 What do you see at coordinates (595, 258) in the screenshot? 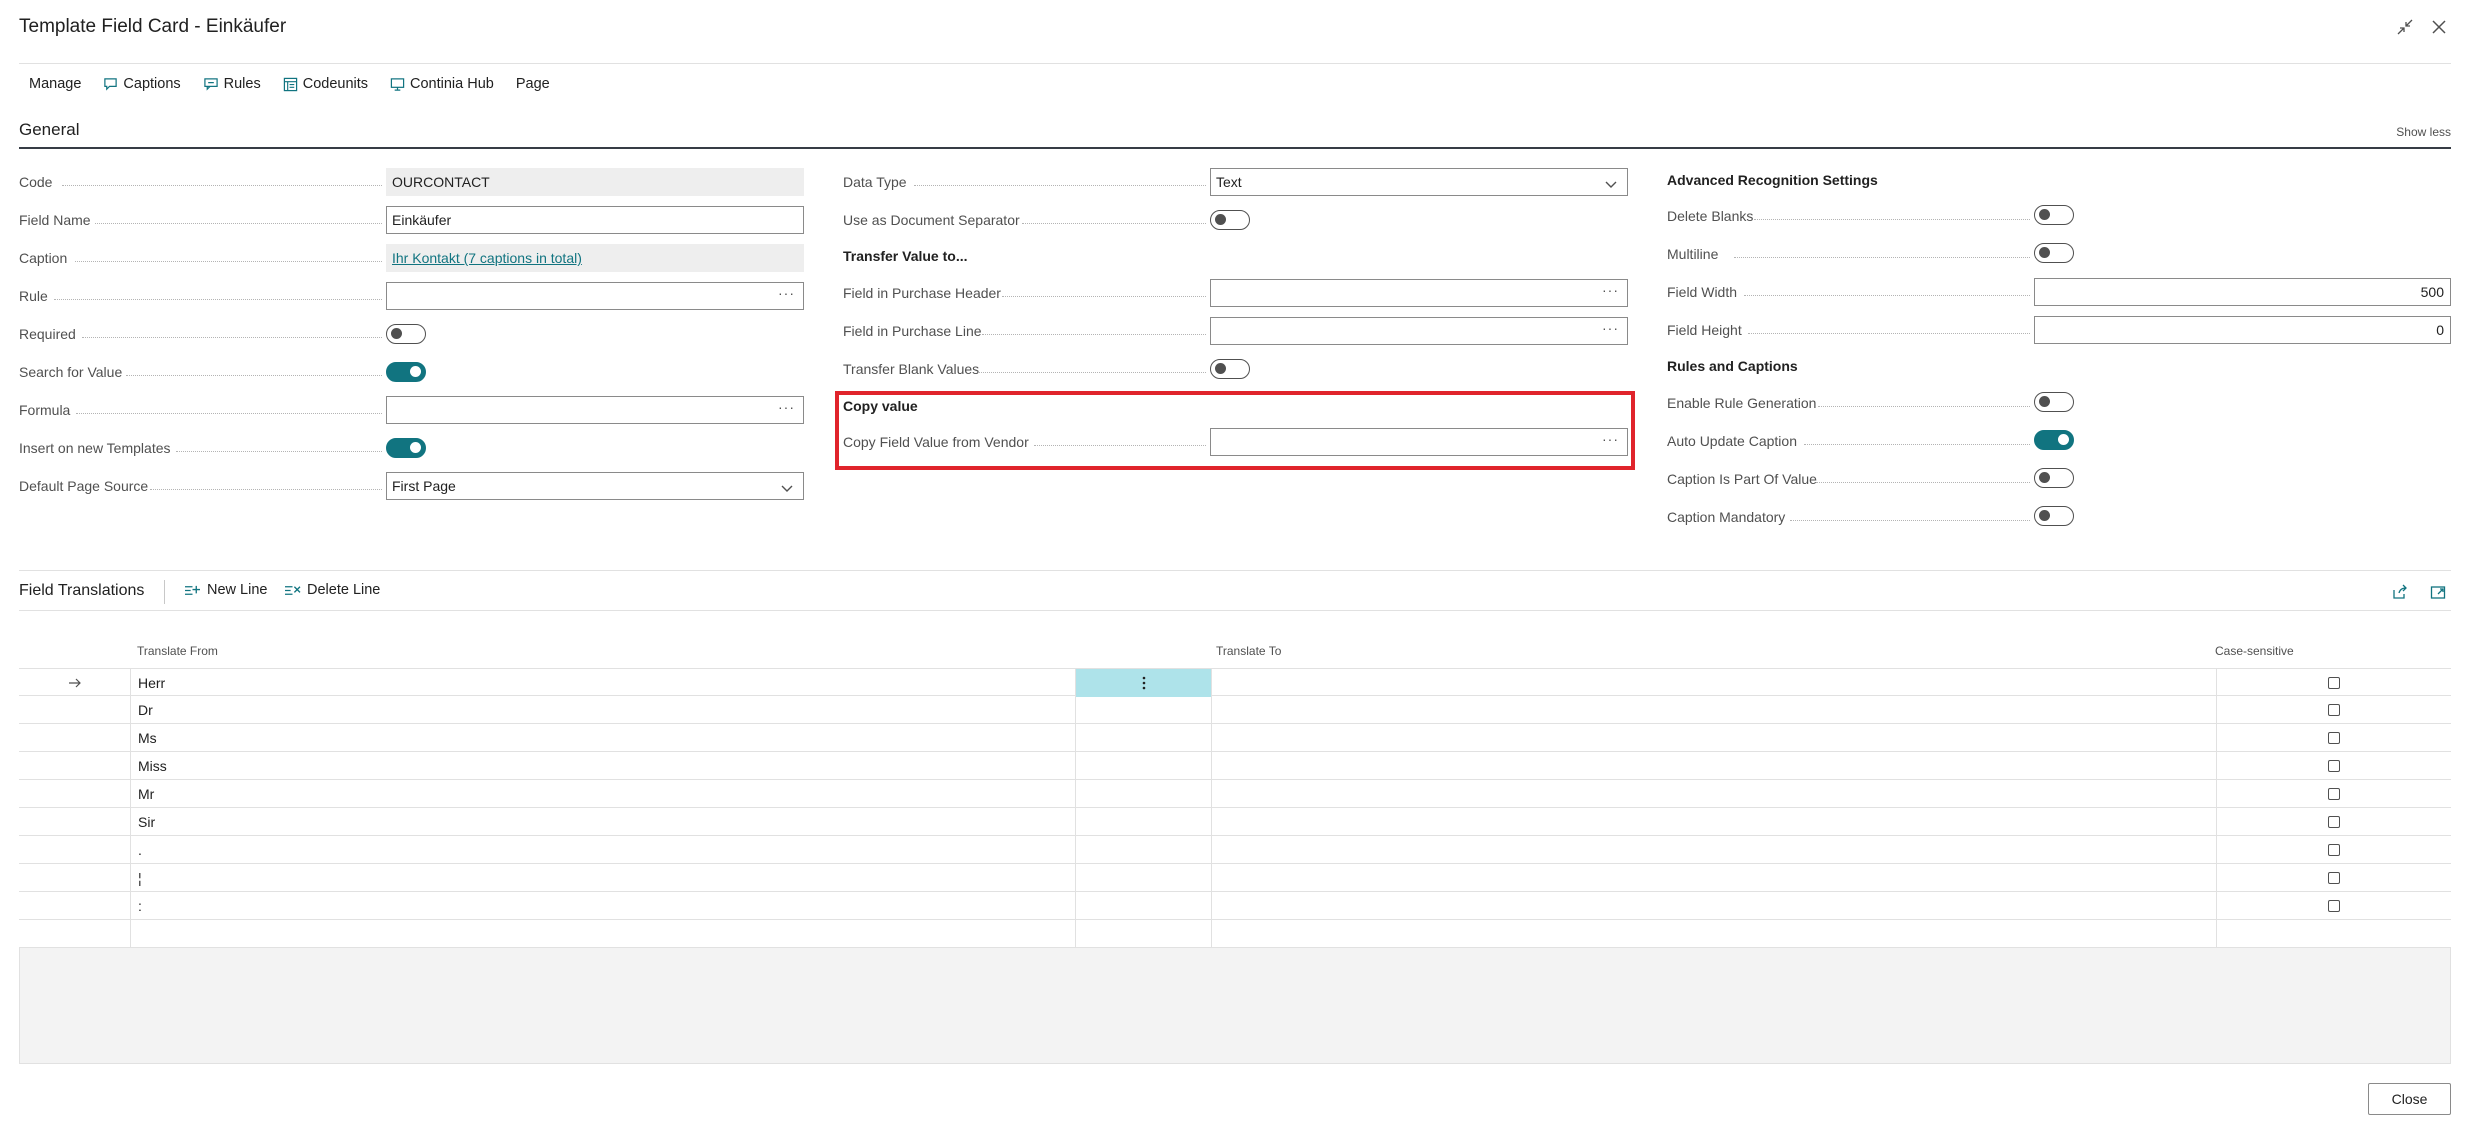
I see `caption-field: Ihr Kontakt (7 captions in total)` at bounding box center [595, 258].